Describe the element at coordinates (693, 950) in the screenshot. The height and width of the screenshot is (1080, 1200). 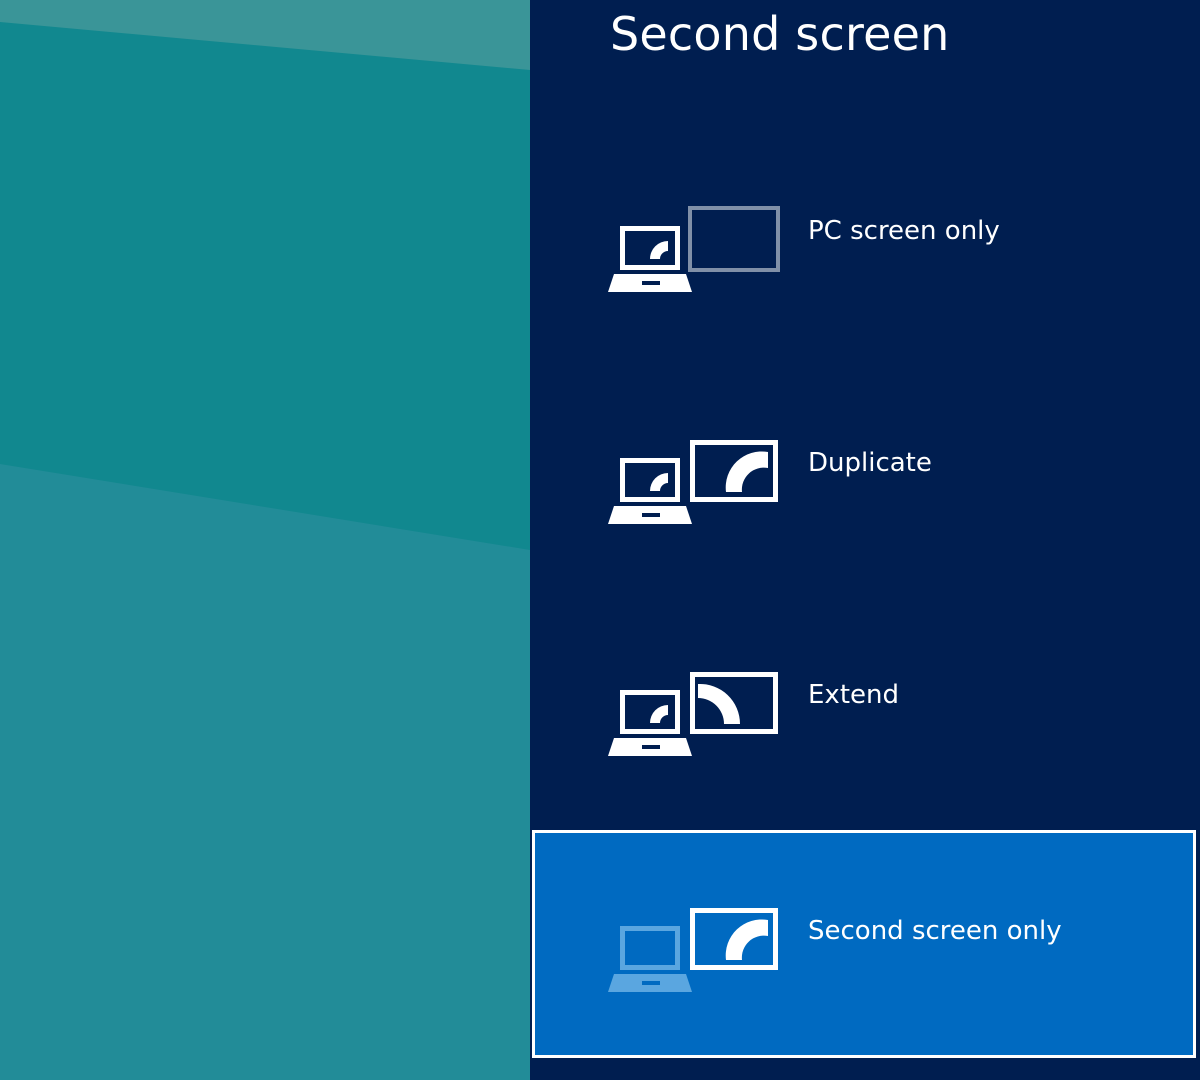
I see `second-screen-only-icon` at that location.